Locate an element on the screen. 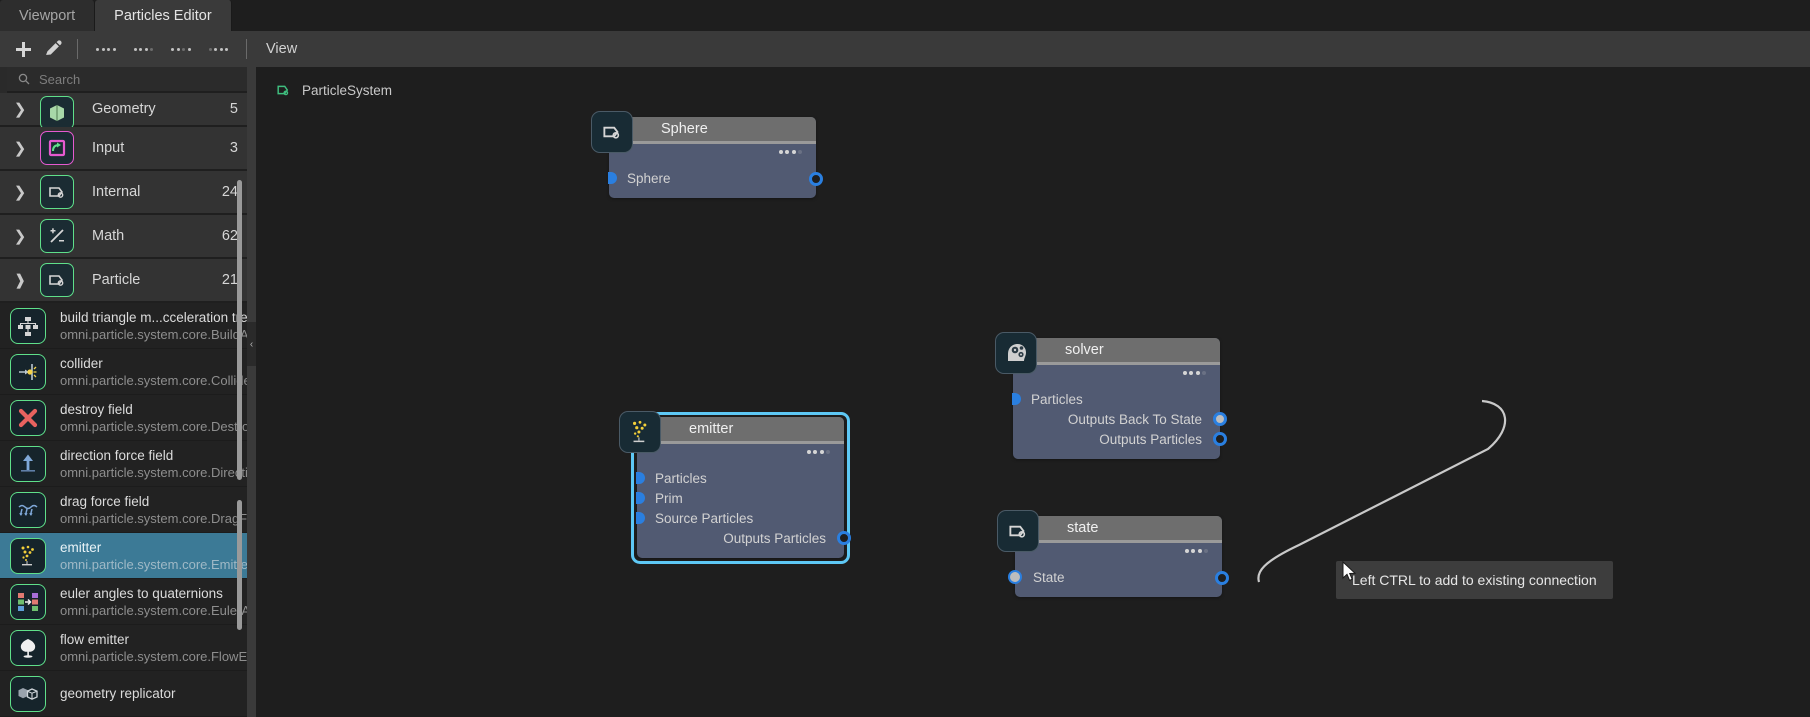  port-outputs-back-to-state: Outputs Back To State is located at coordinates (1120, 419).